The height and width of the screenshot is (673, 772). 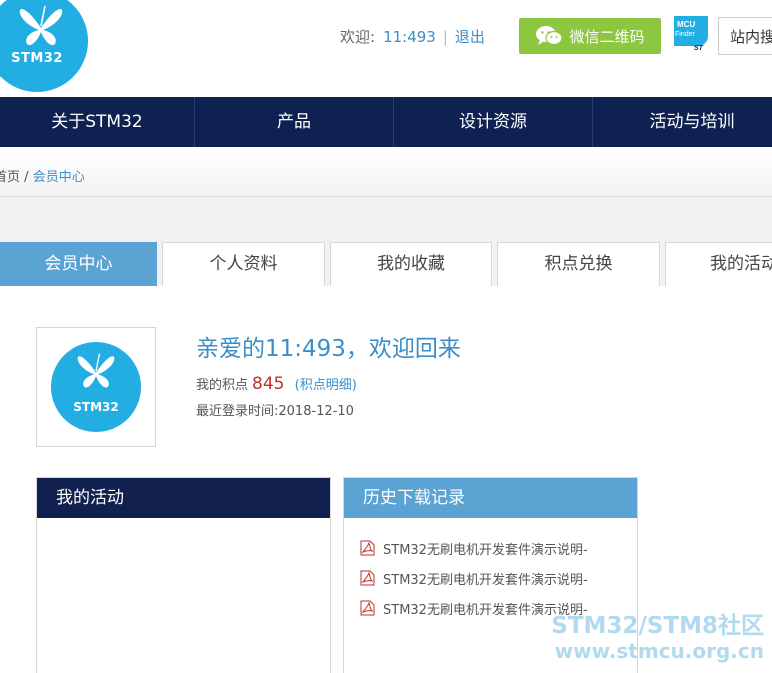 What do you see at coordinates (237, 411) in the screenshot?
I see `last-login-label: 最近登录时间:` at bounding box center [237, 411].